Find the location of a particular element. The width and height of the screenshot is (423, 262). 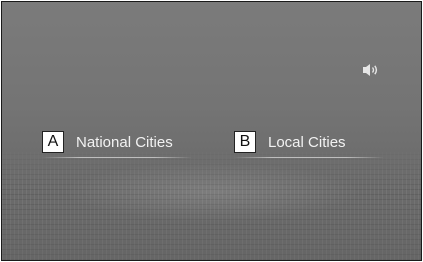

voice-command-glyph is located at coordinates (370, 70).